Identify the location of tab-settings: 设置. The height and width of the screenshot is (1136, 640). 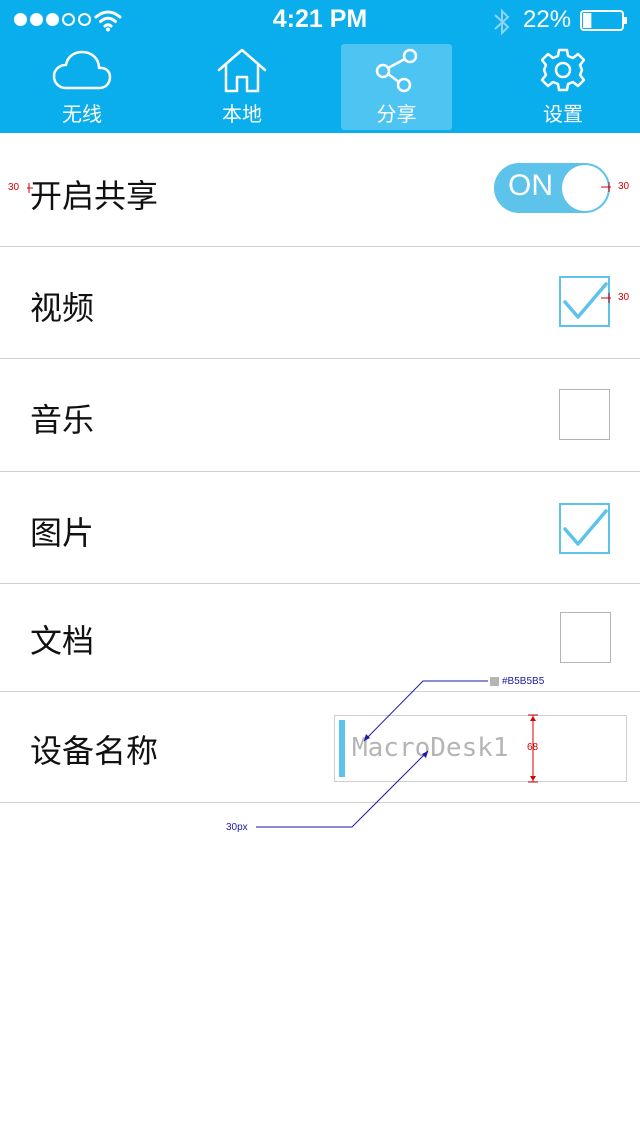
(563, 87).